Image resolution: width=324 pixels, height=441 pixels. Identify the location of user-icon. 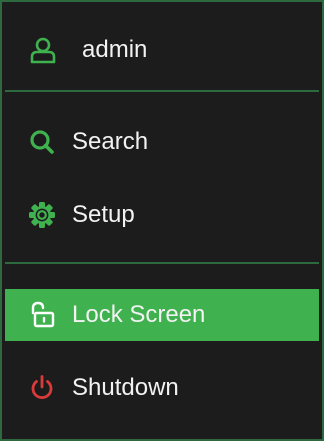
(43, 50).